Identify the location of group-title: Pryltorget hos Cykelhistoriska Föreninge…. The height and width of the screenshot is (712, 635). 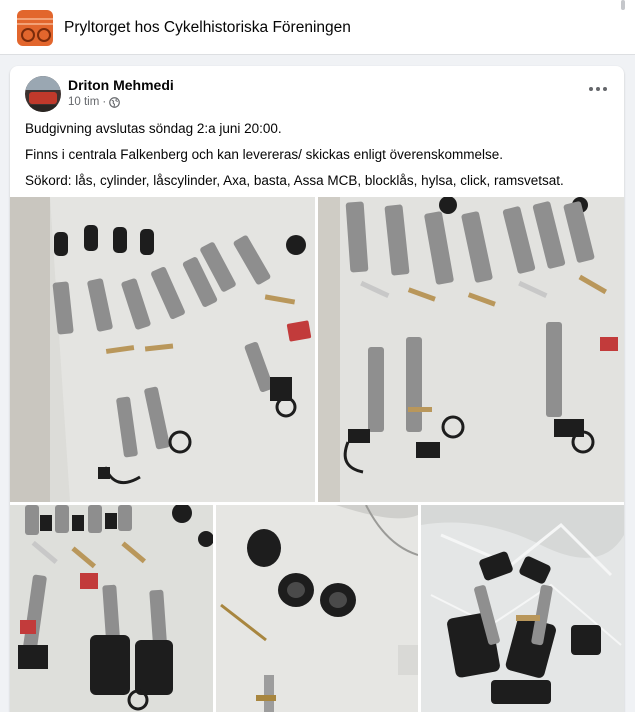
(207, 28).